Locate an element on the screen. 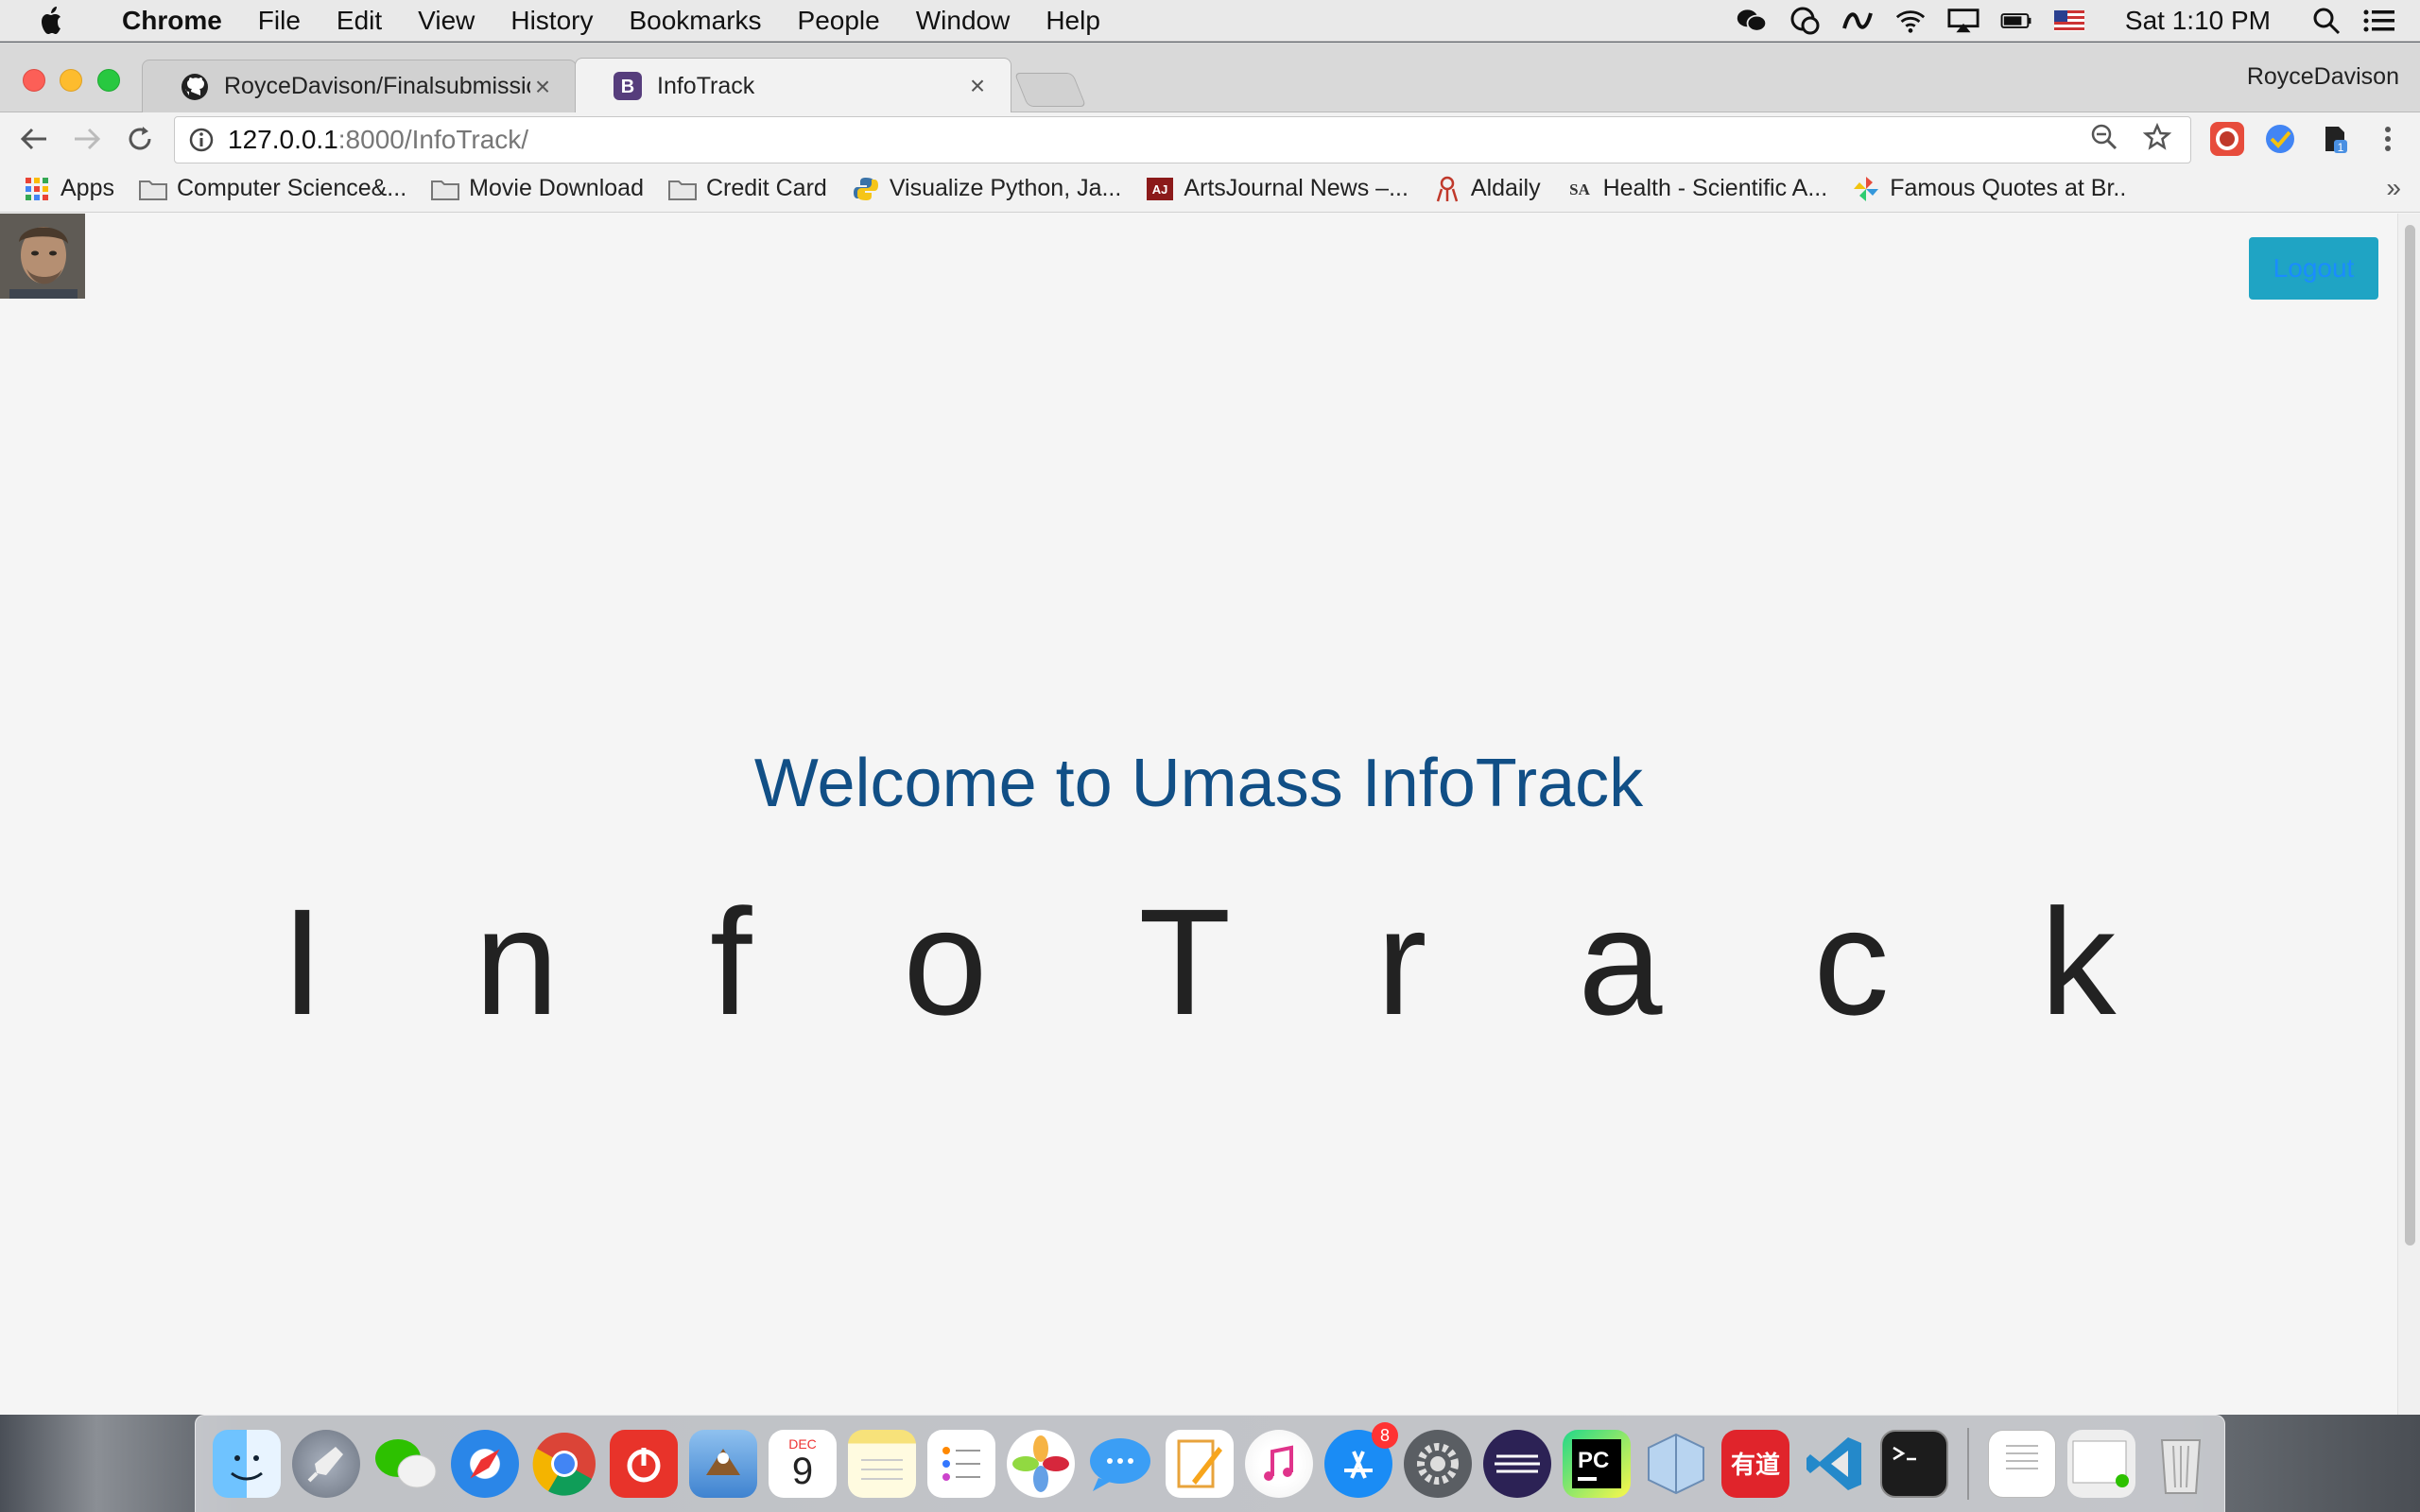  menu-bookmarks: Bookmarks is located at coordinates (695, 21).